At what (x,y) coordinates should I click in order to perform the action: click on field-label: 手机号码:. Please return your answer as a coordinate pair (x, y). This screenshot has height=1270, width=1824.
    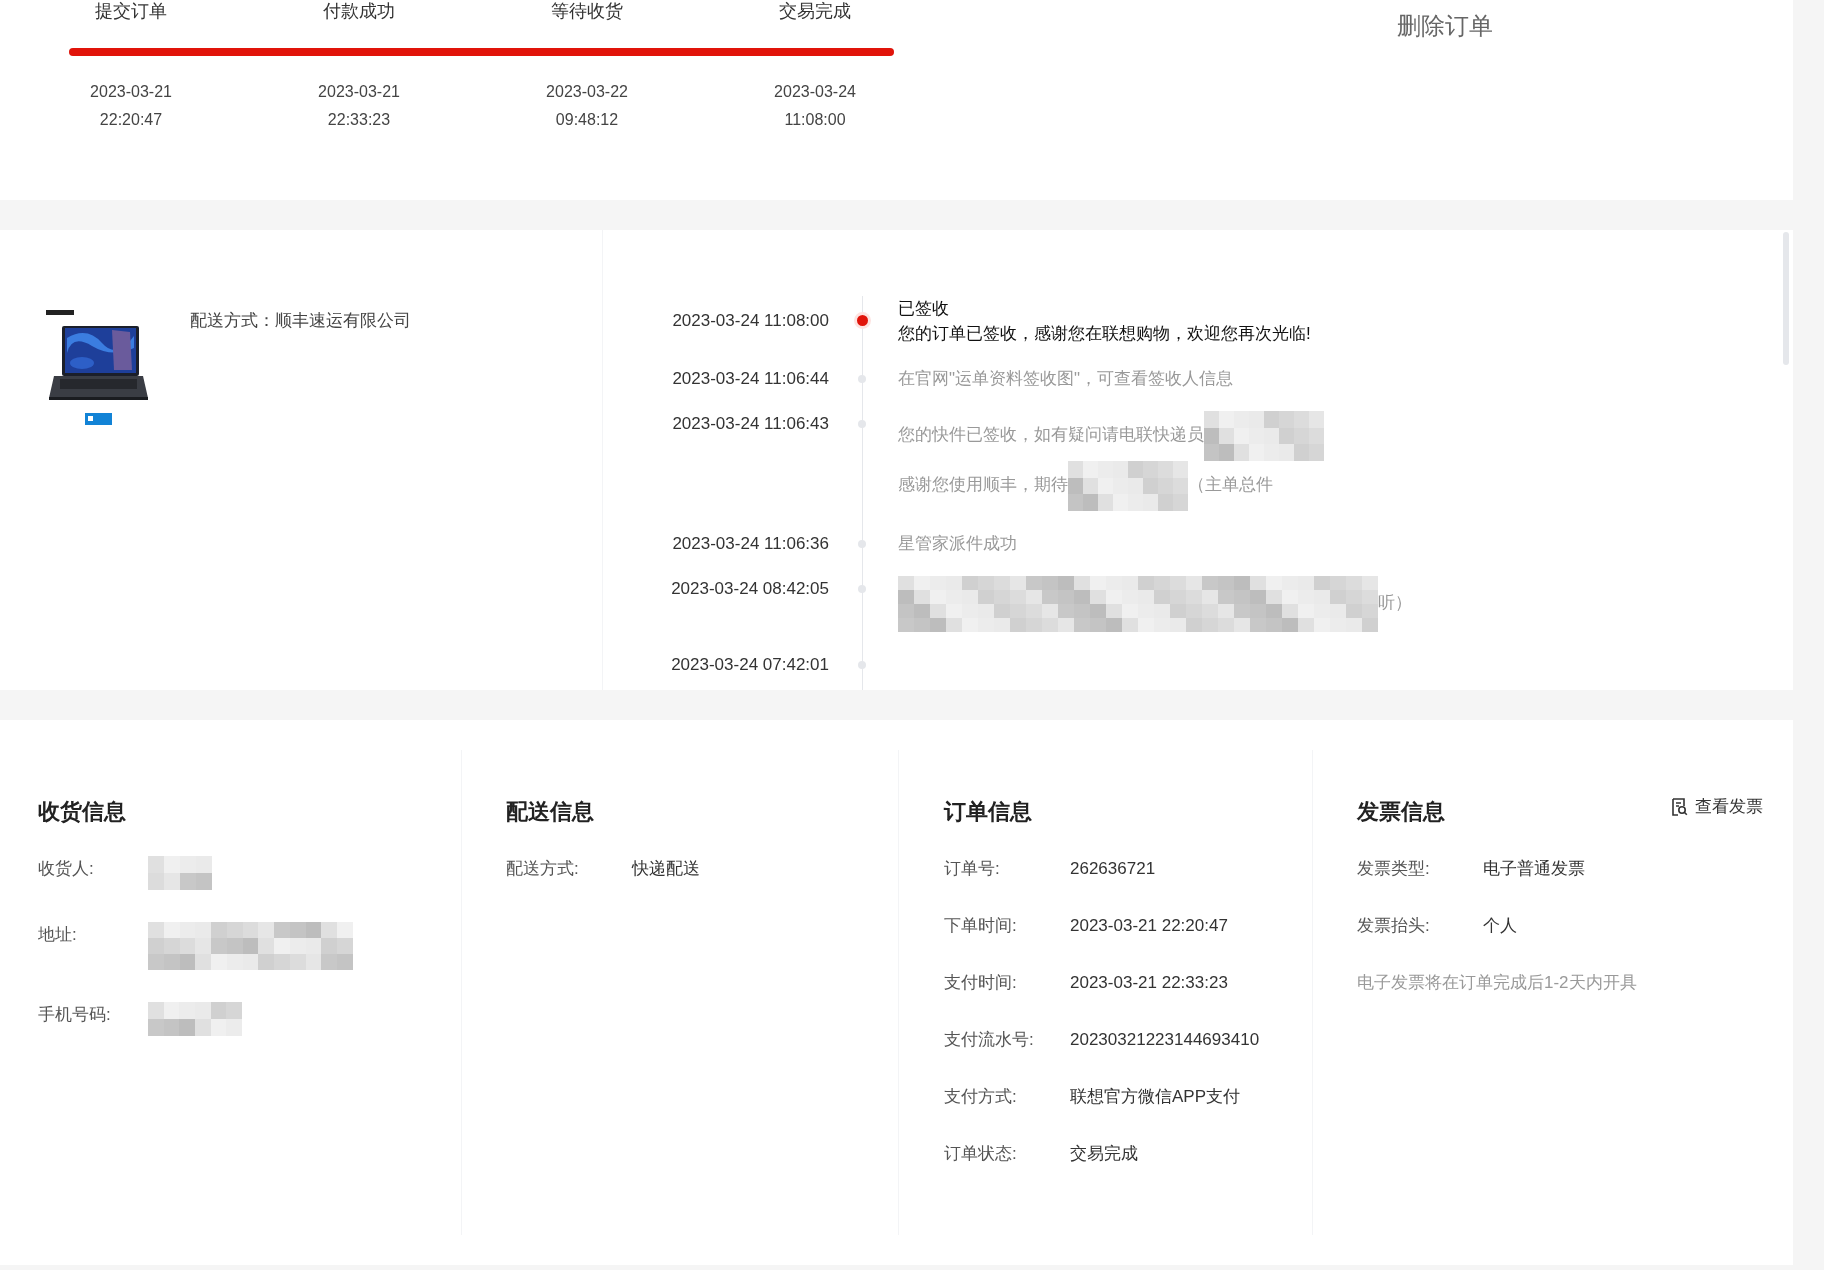
    Looking at the image, I should click on (75, 1015).